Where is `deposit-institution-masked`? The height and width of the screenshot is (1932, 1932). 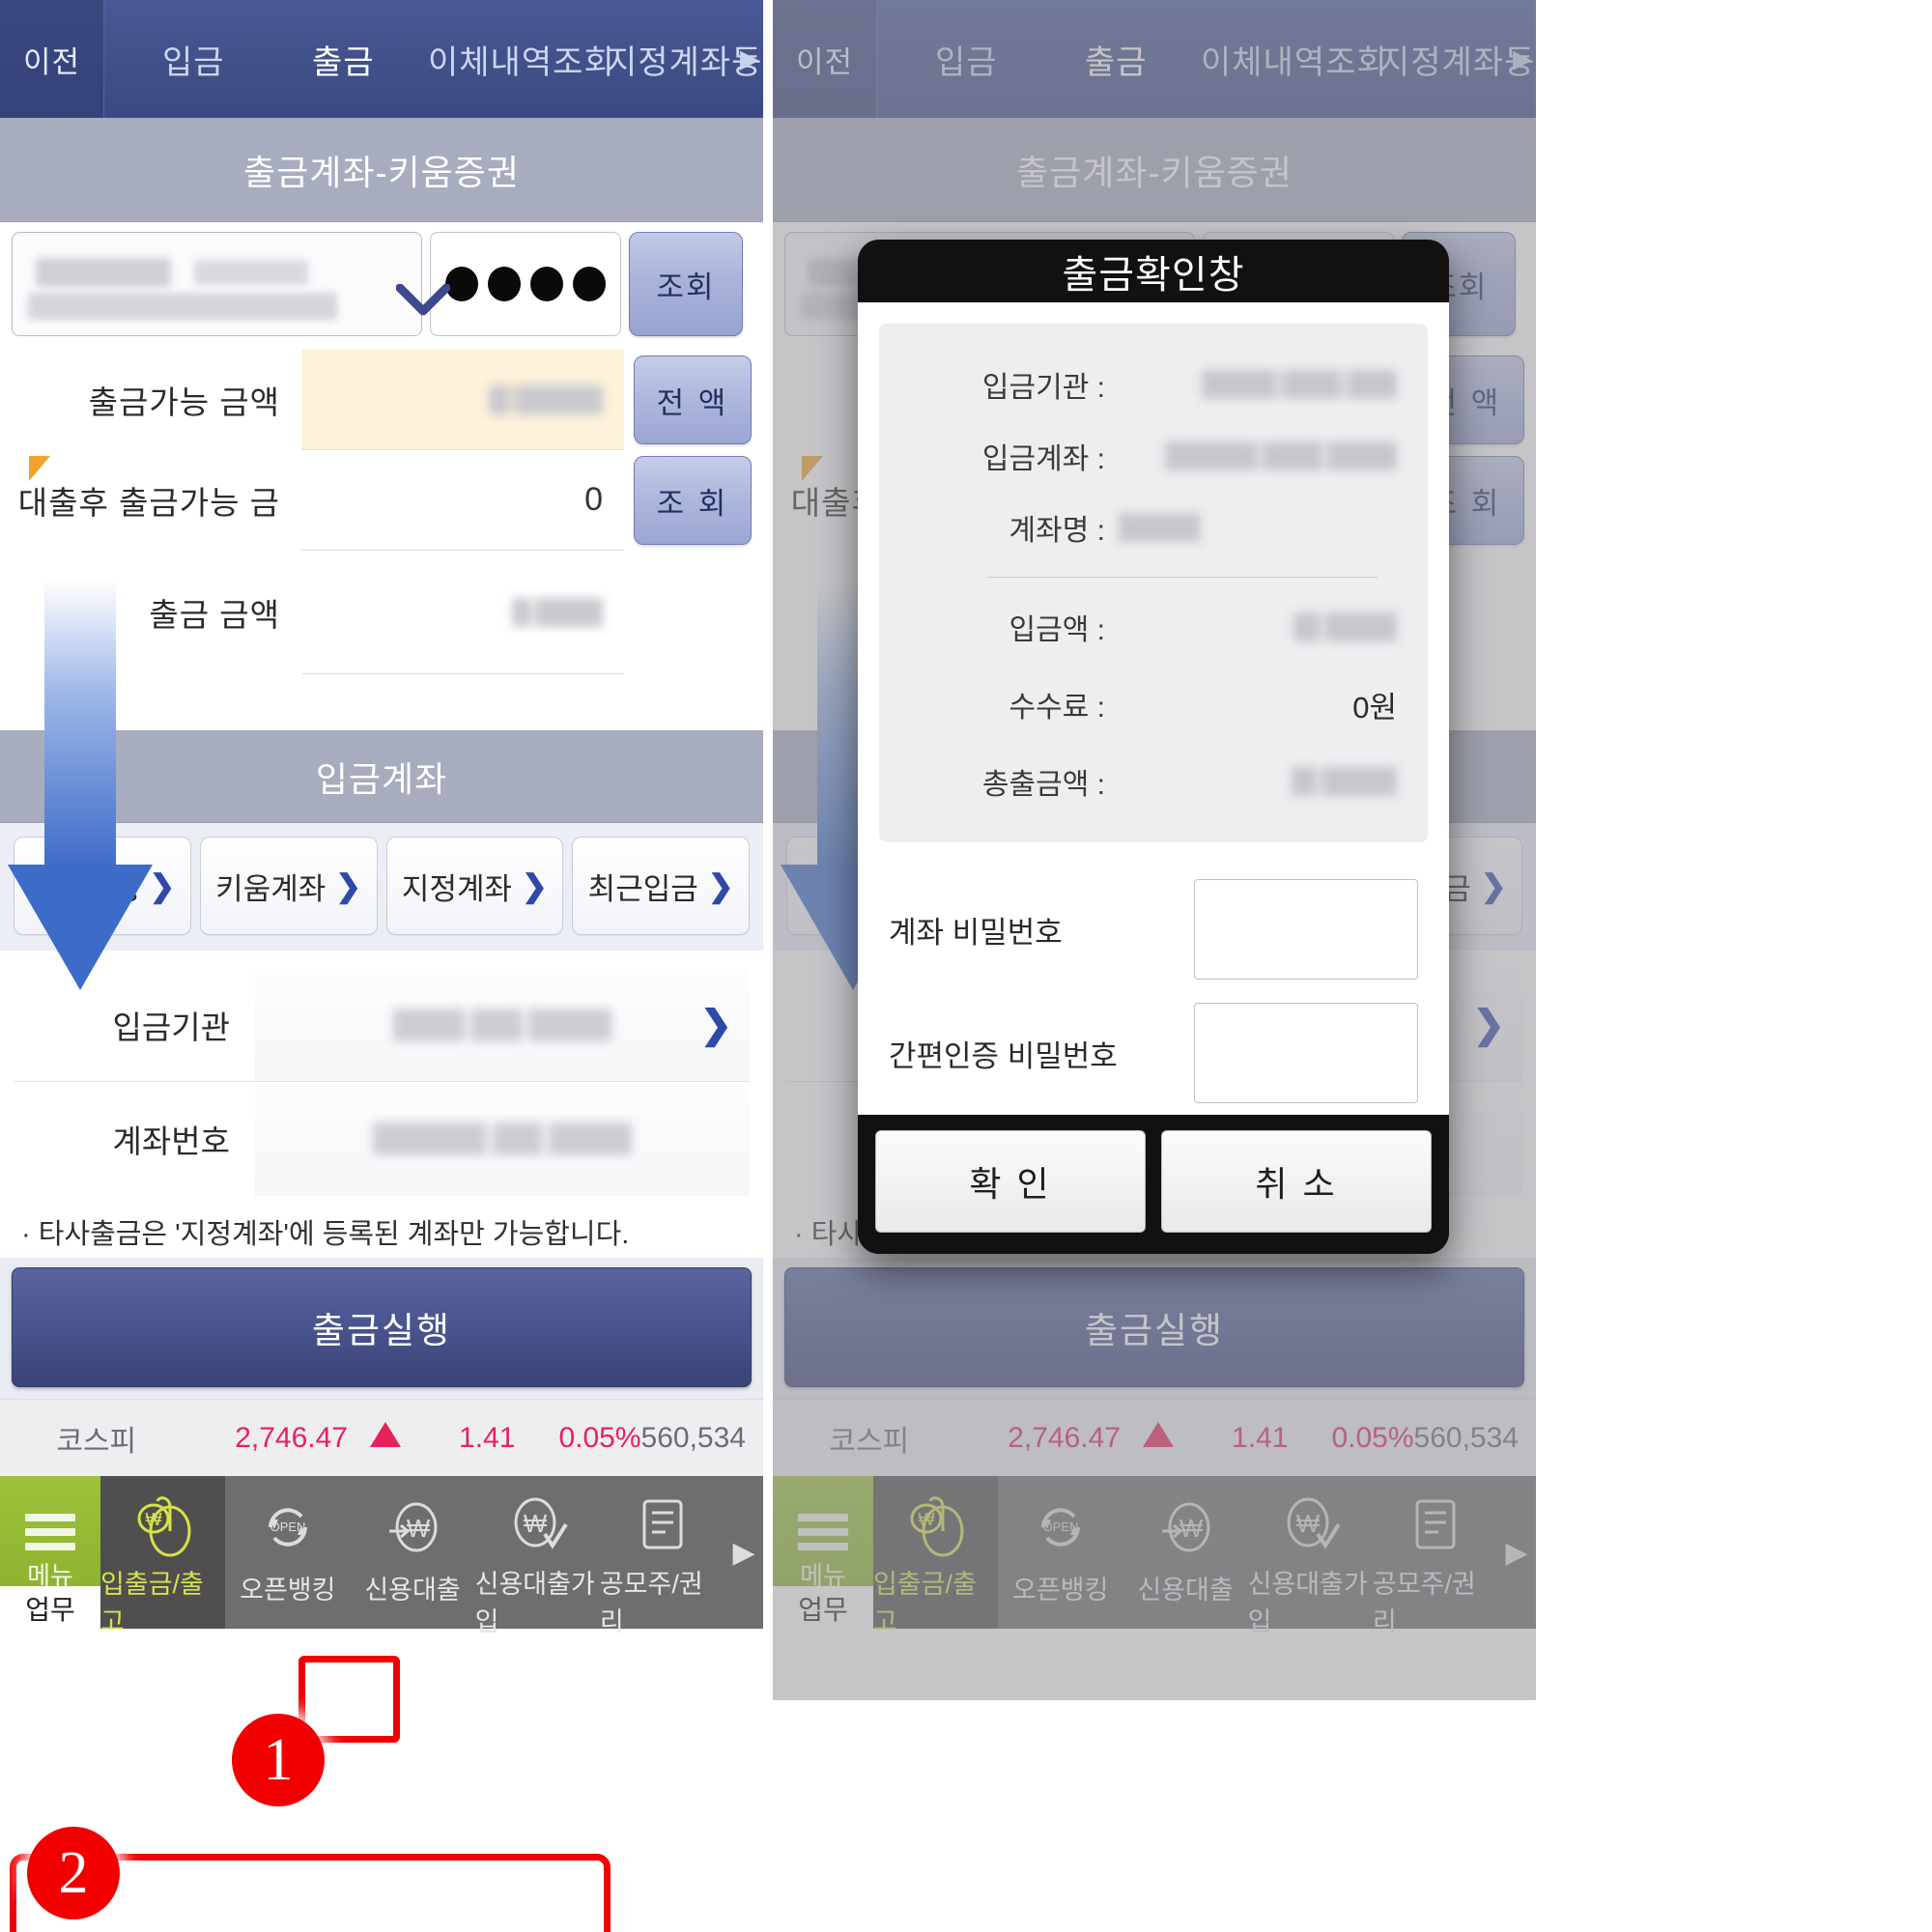
deposit-institution-masked is located at coordinates (502, 1024).